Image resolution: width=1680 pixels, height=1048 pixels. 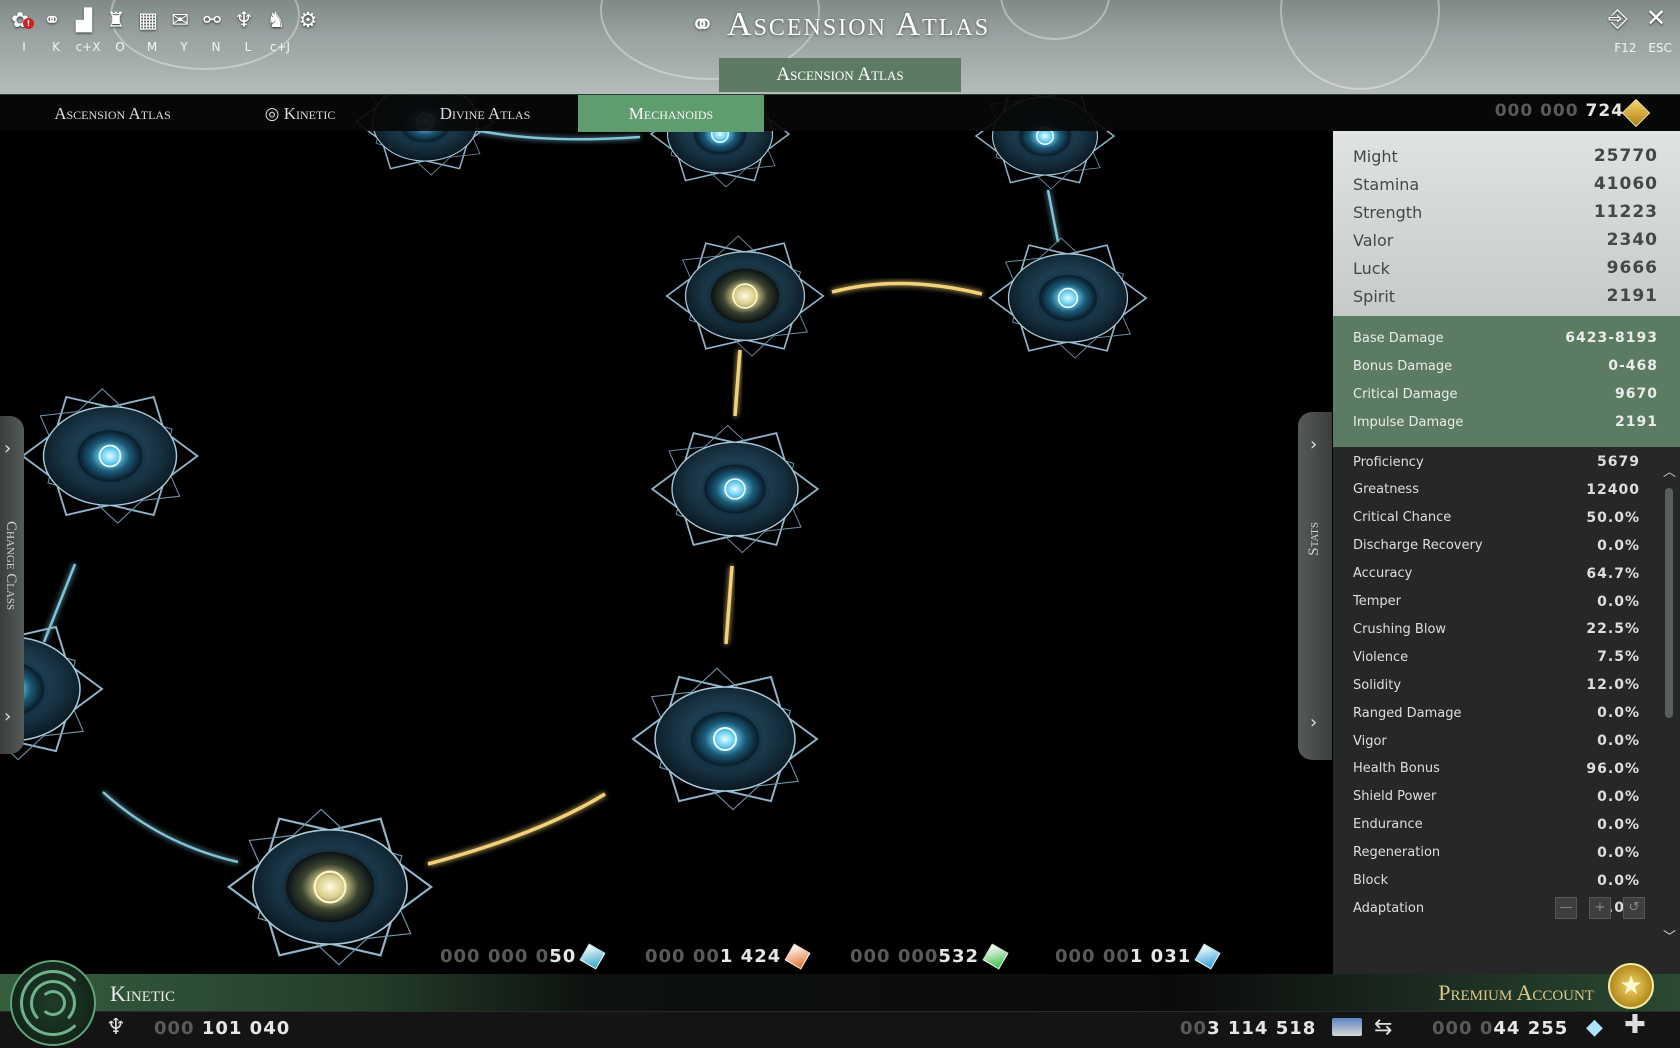 What do you see at coordinates (170, 827) in the screenshot?
I see `inactive-path` at bounding box center [170, 827].